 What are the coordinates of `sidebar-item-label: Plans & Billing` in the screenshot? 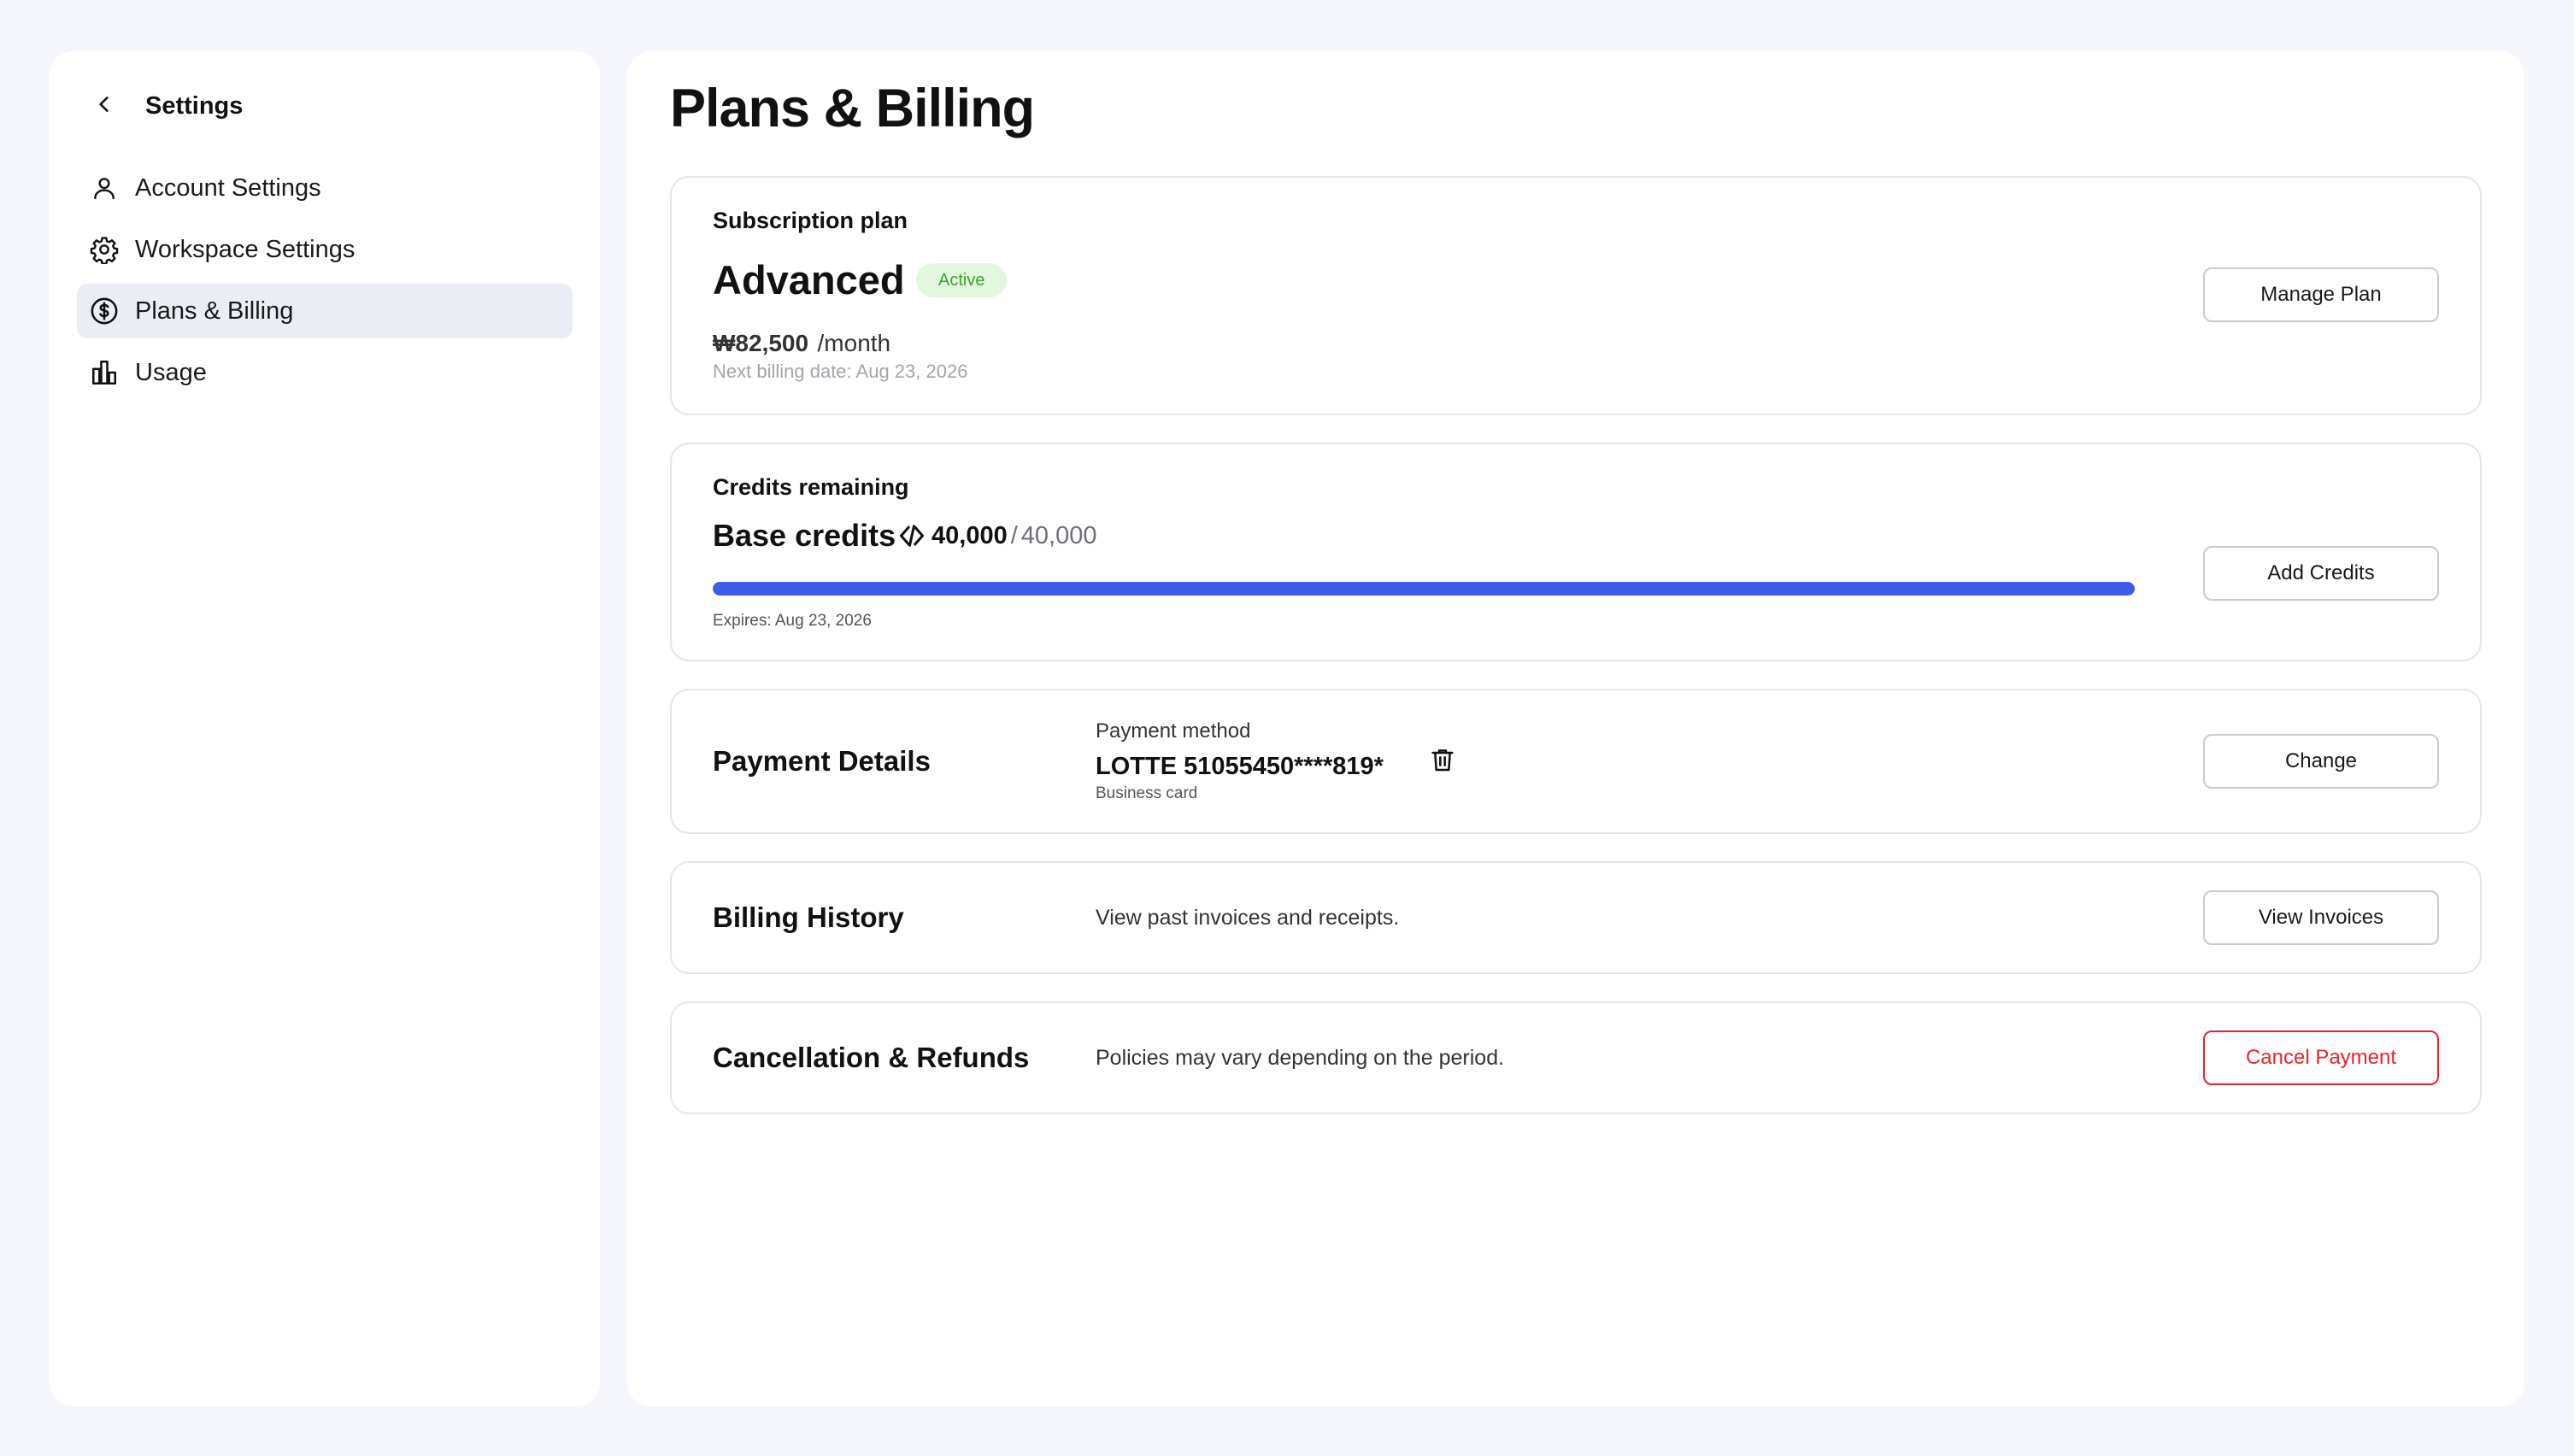 It's located at (214, 311).